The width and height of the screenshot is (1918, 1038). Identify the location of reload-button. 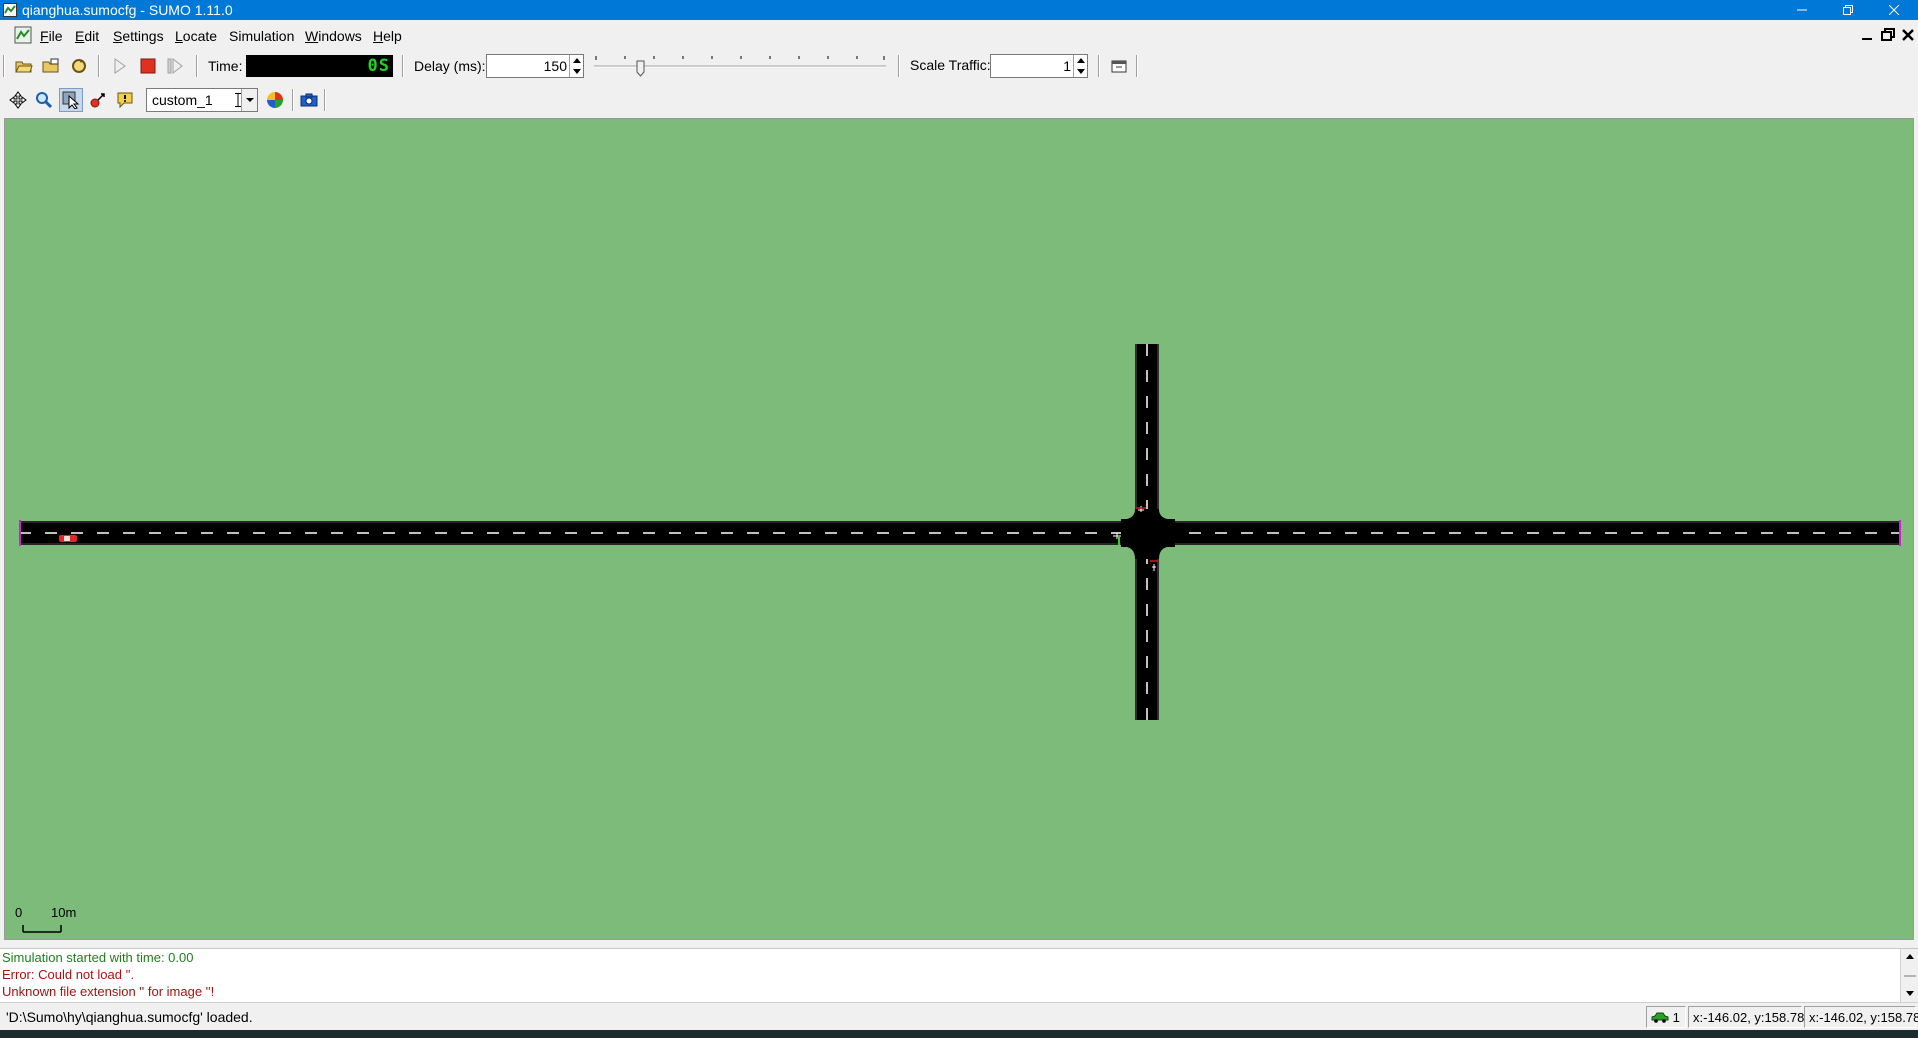
(79, 66).